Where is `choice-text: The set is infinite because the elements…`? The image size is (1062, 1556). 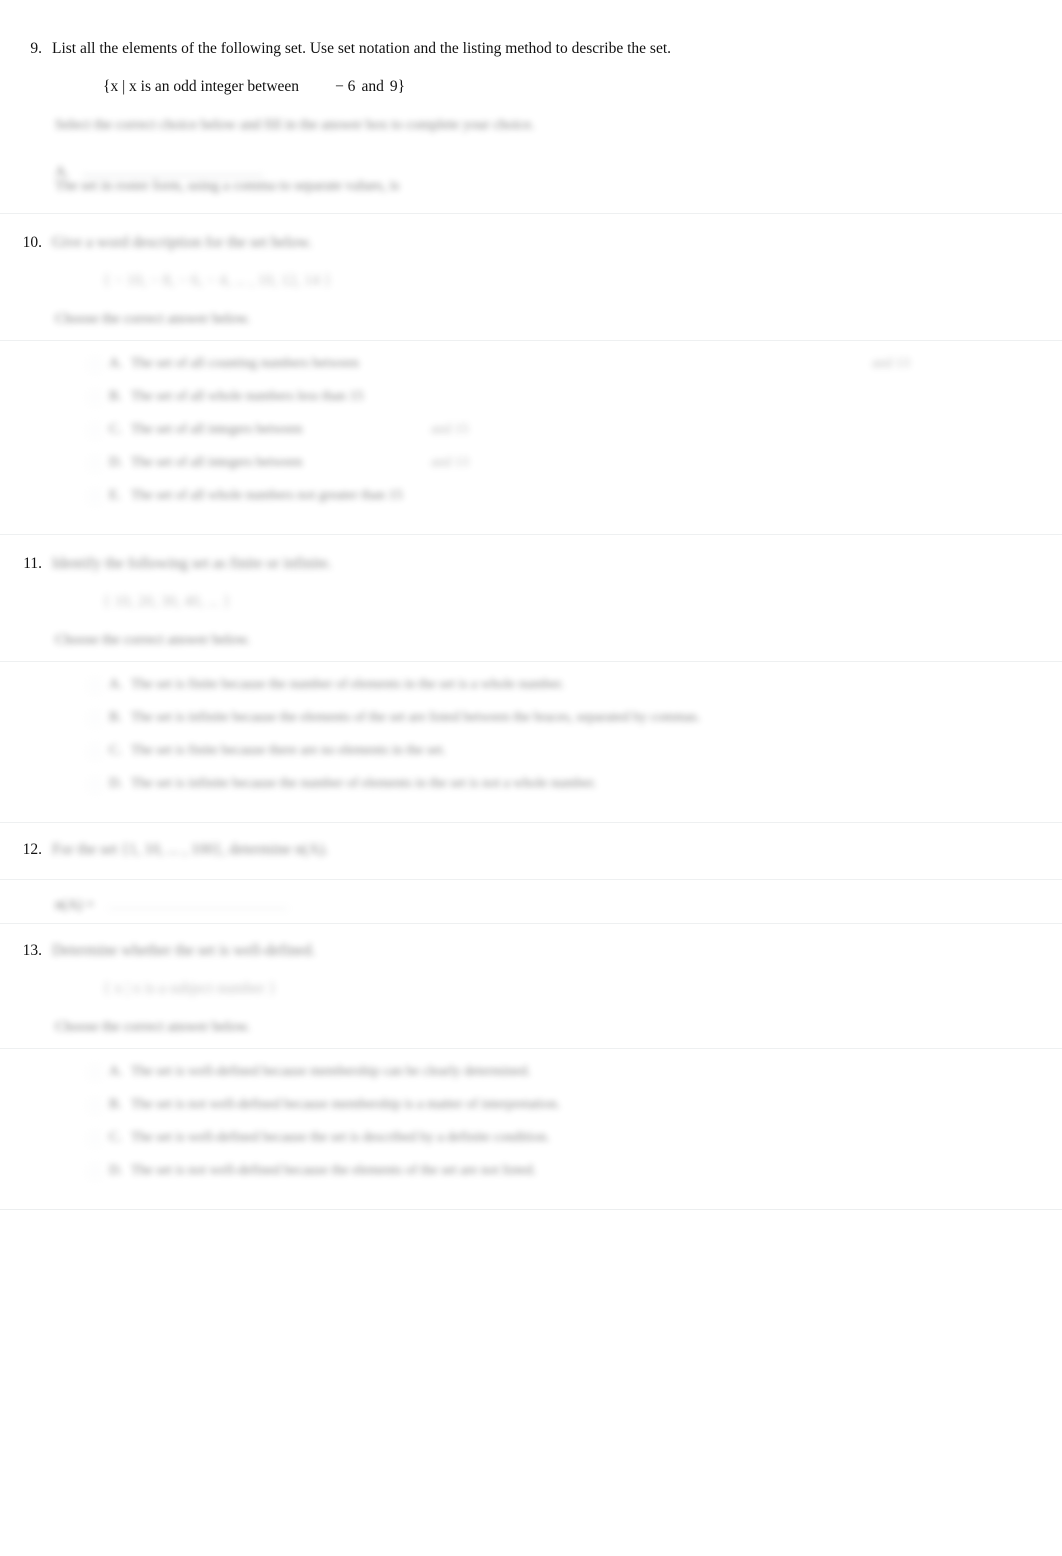 choice-text: The set is infinite because the elements… is located at coordinates (416, 717).